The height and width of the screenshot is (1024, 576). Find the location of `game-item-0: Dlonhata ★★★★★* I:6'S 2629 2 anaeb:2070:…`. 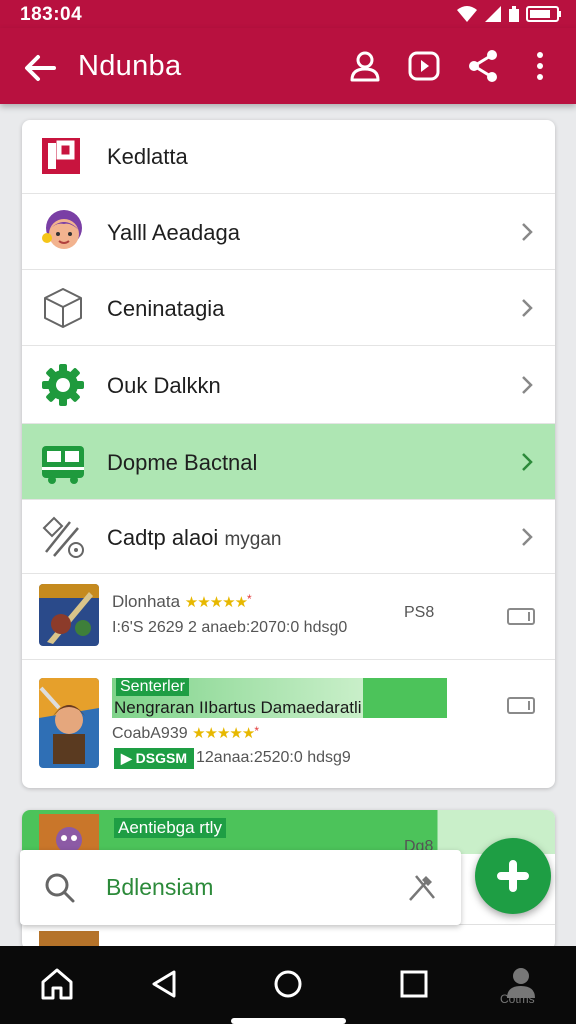

game-item-0: Dlonhata ★★★★★* I:6'S 2629 2 anaeb:2070:… is located at coordinates (288, 617).